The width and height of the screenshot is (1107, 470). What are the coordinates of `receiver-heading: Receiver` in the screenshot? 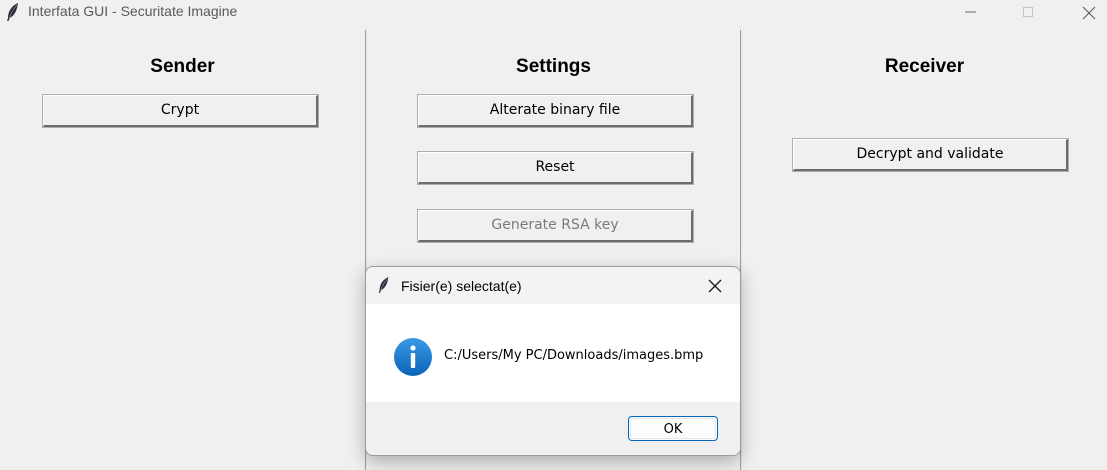 It's located at (924, 66).